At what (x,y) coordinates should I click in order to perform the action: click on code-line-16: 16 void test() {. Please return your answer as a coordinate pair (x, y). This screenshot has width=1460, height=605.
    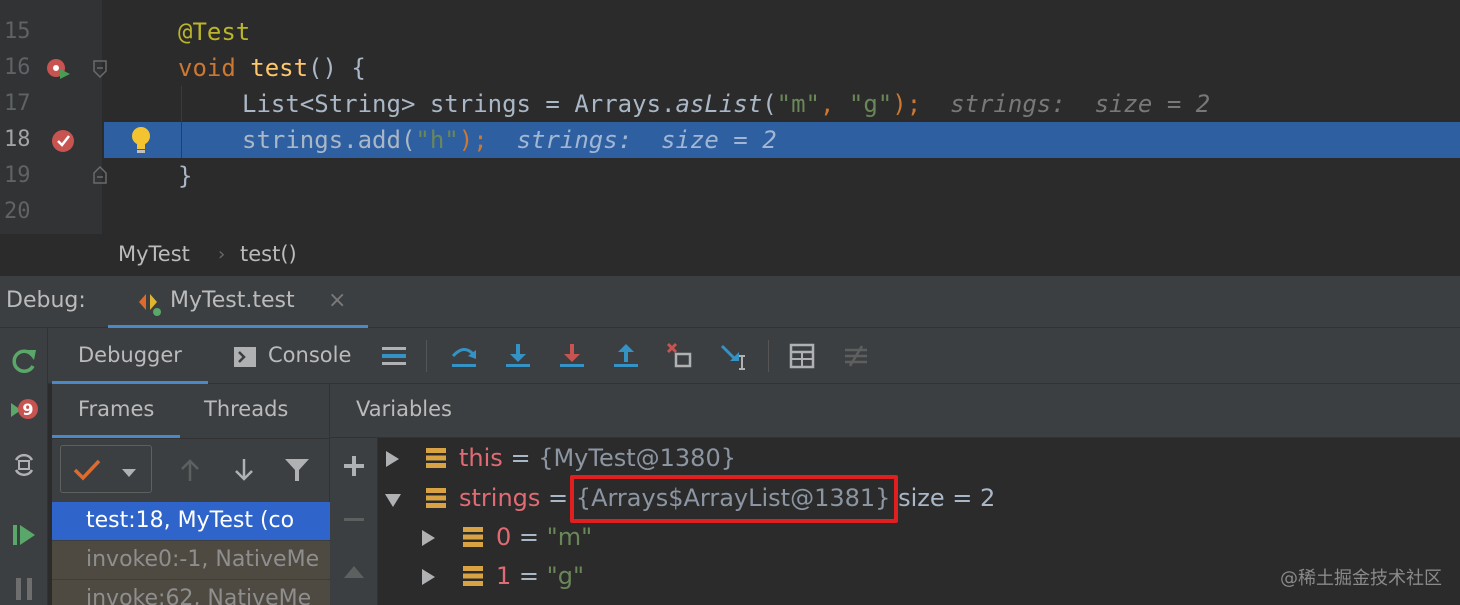
    Looking at the image, I should click on (730, 68).